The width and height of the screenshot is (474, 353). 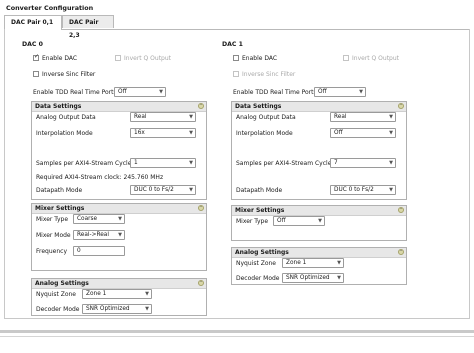 I want to click on dac1-analog-output-value: Real, so click(x=340, y=117).